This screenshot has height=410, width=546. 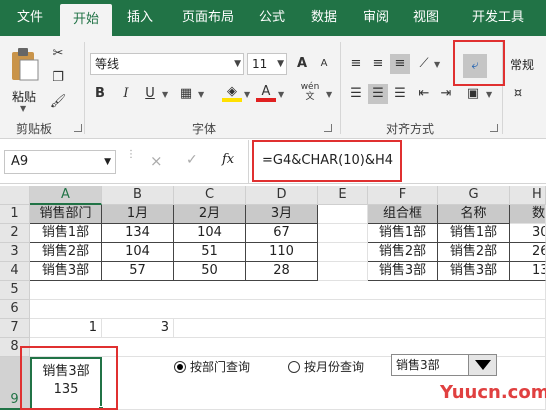 I want to click on decrease-indent-icon: ⇤, so click(x=424, y=94).